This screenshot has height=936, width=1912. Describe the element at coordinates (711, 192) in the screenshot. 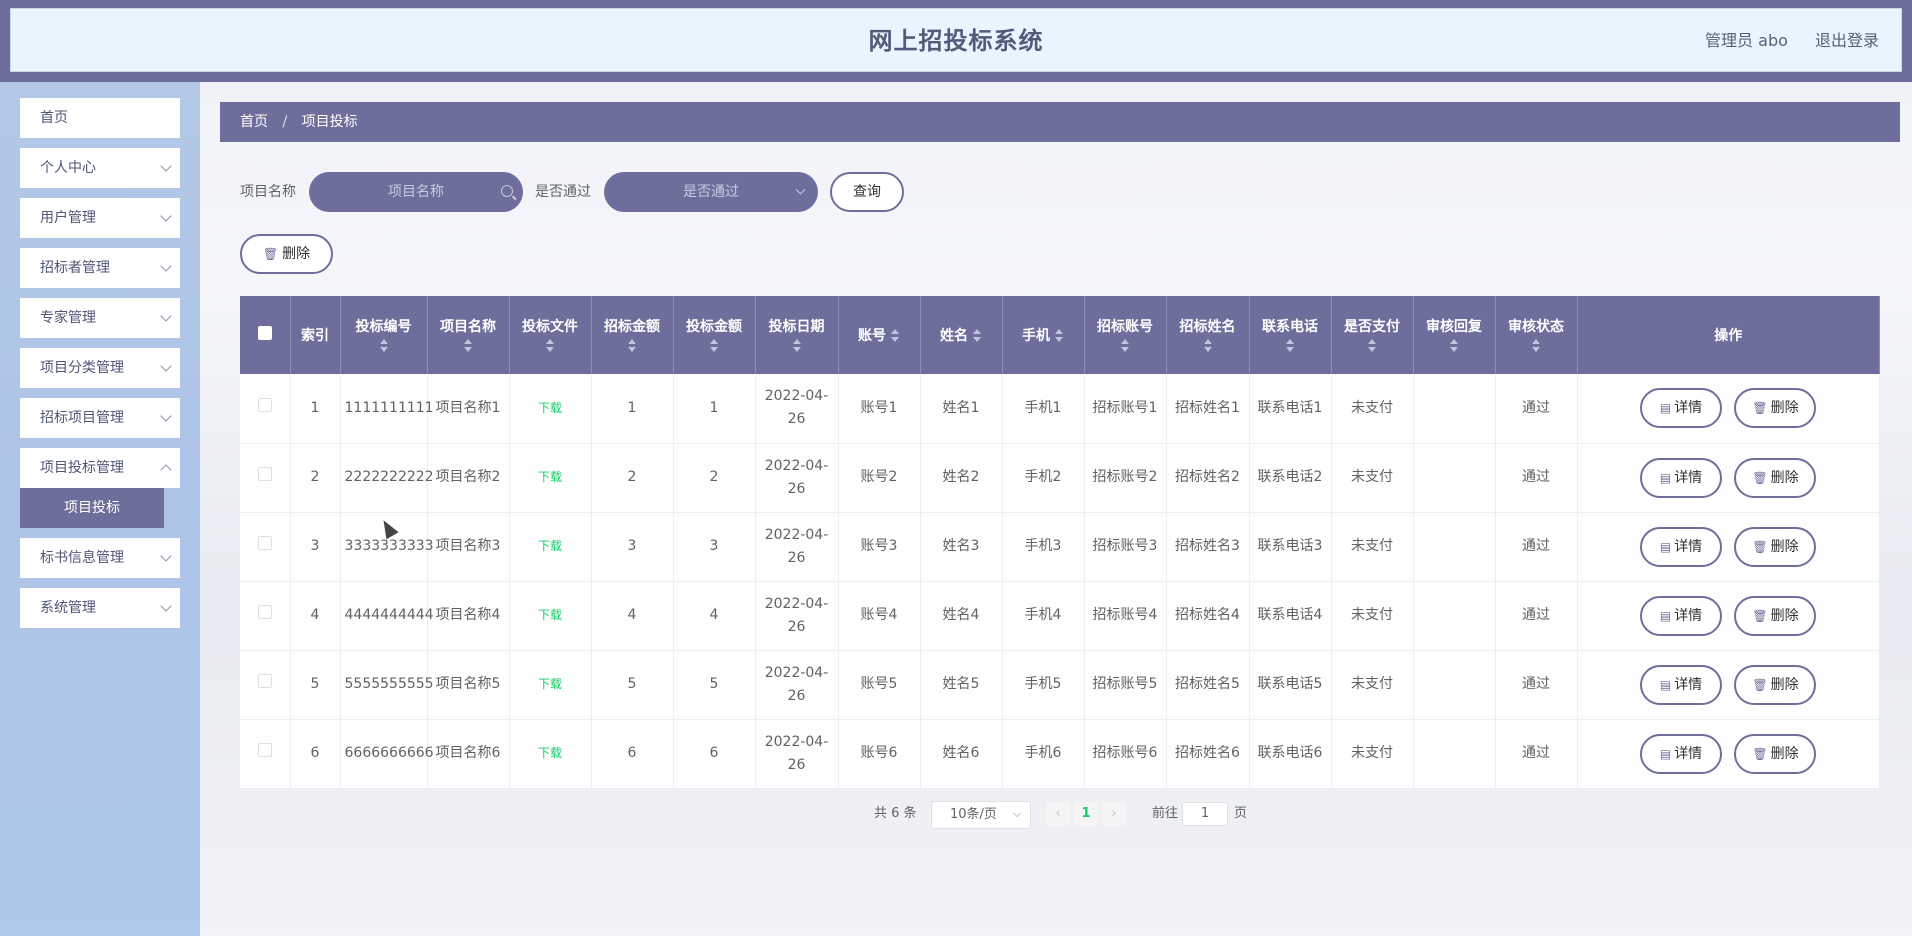

I see `pass-status-select: 是否通过` at that location.